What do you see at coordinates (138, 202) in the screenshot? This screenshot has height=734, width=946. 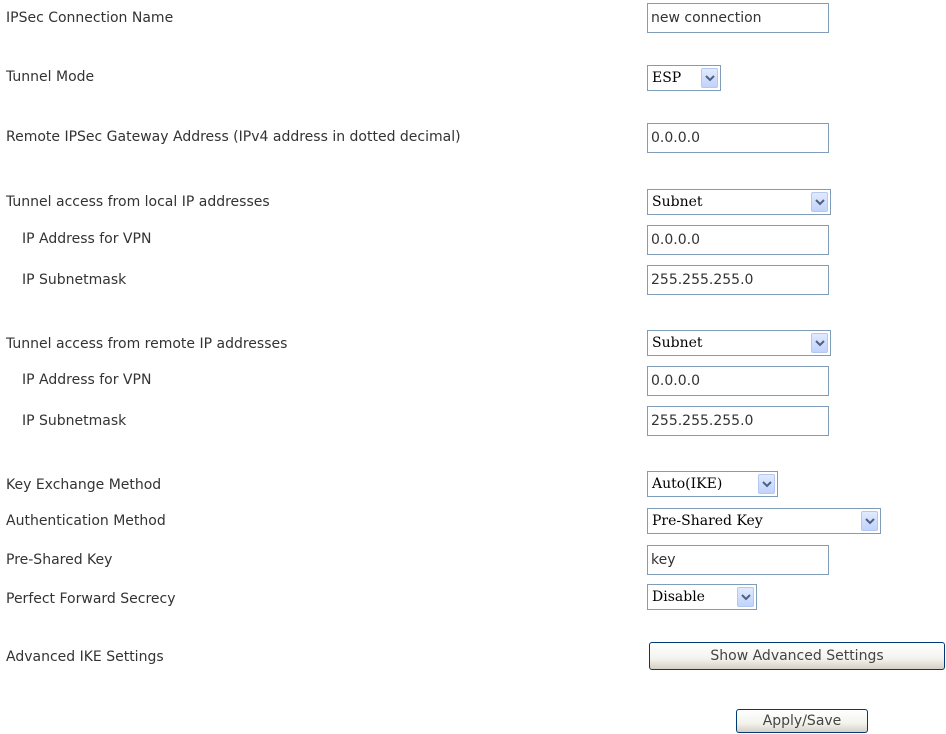 I see `local-access-label: Tunnel access from local IP addresses` at bounding box center [138, 202].